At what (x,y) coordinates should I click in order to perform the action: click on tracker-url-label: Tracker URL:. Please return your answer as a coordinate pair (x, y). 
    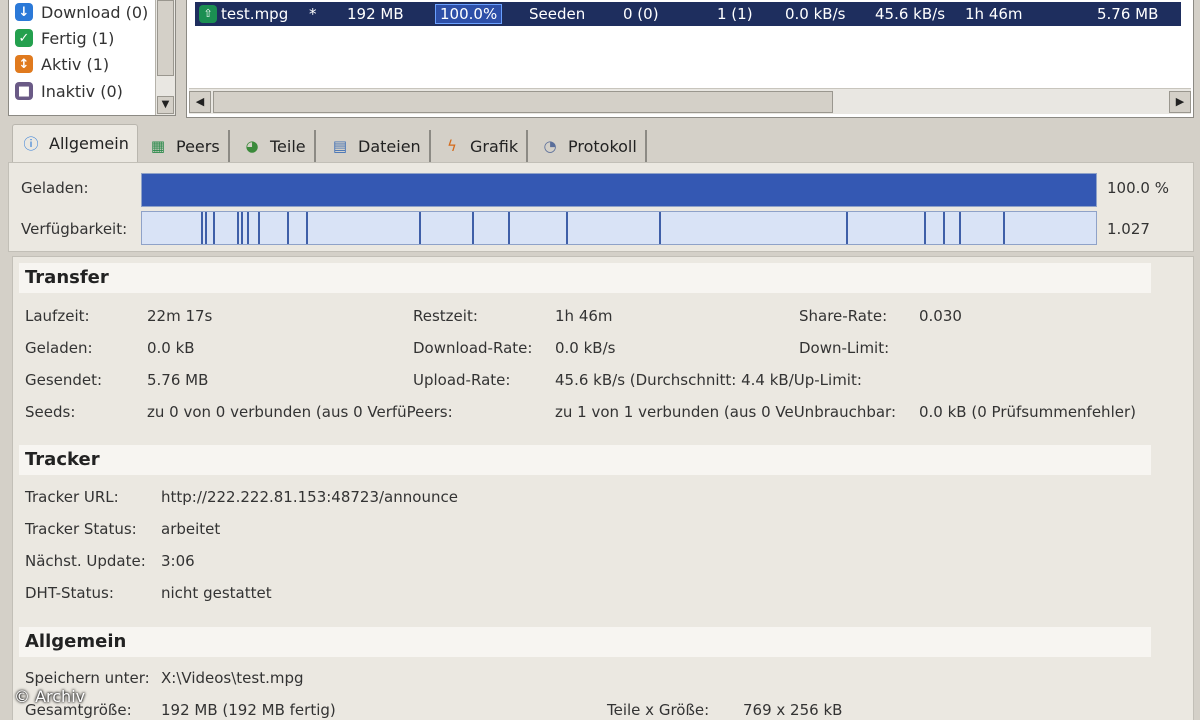
    Looking at the image, I should click on (72, 497).